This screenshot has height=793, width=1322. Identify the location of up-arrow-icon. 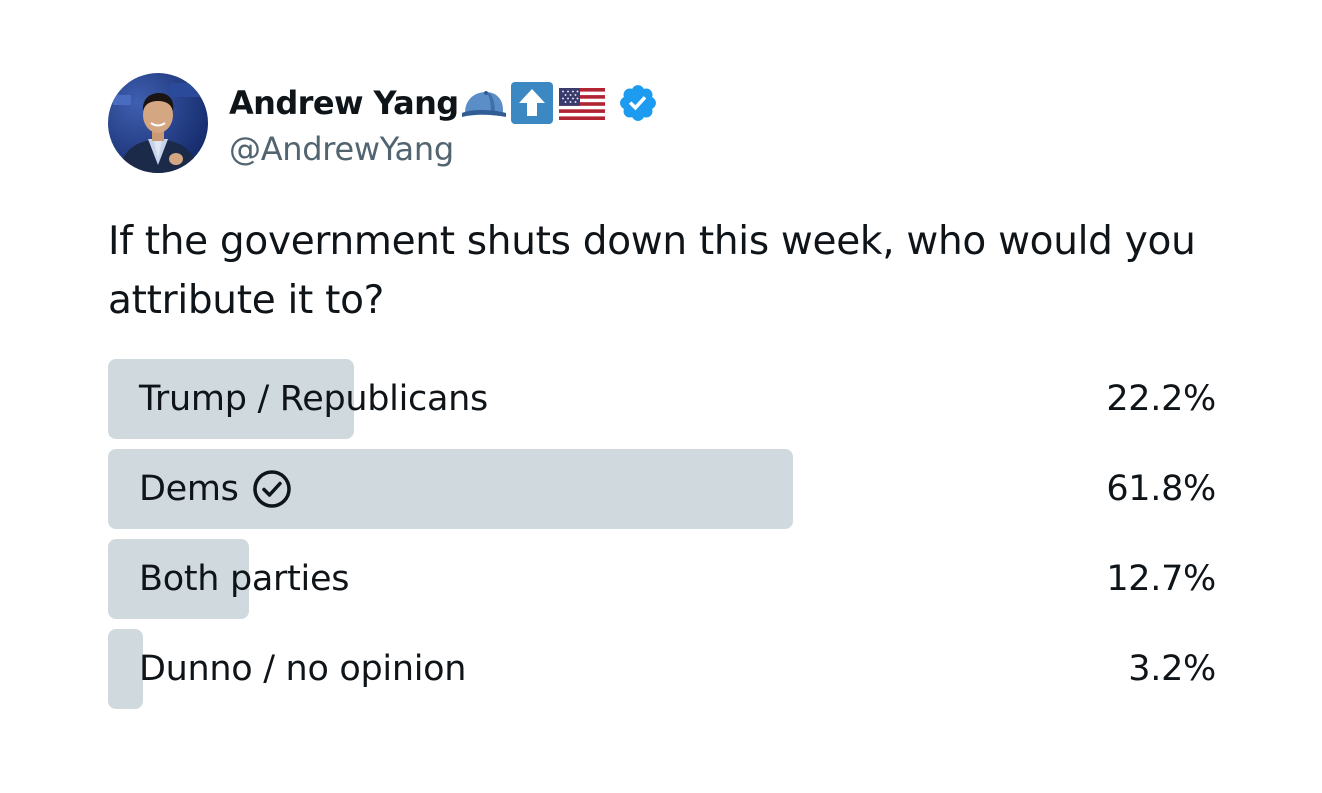
(532, 103).